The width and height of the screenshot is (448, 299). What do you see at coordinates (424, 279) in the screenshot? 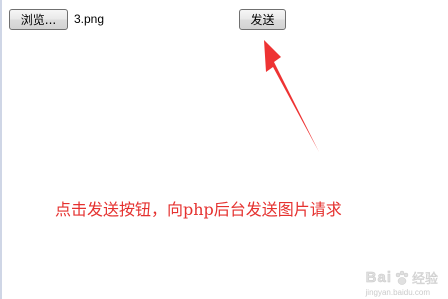
I see `watermark-brand-suffix: 经验` at bounding box center [424, 279].